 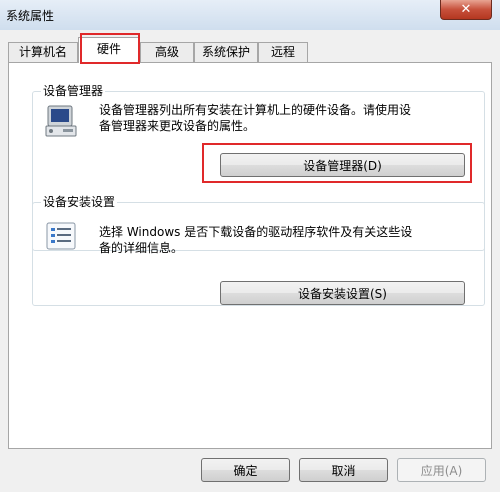 What do you see at coordinates (256, 232) in the screenshot?
I see `device-install-description-line1: 选择 Windows 是否下载设备的驱动程序软件及有关这些设` at bounding box center [256, 232].